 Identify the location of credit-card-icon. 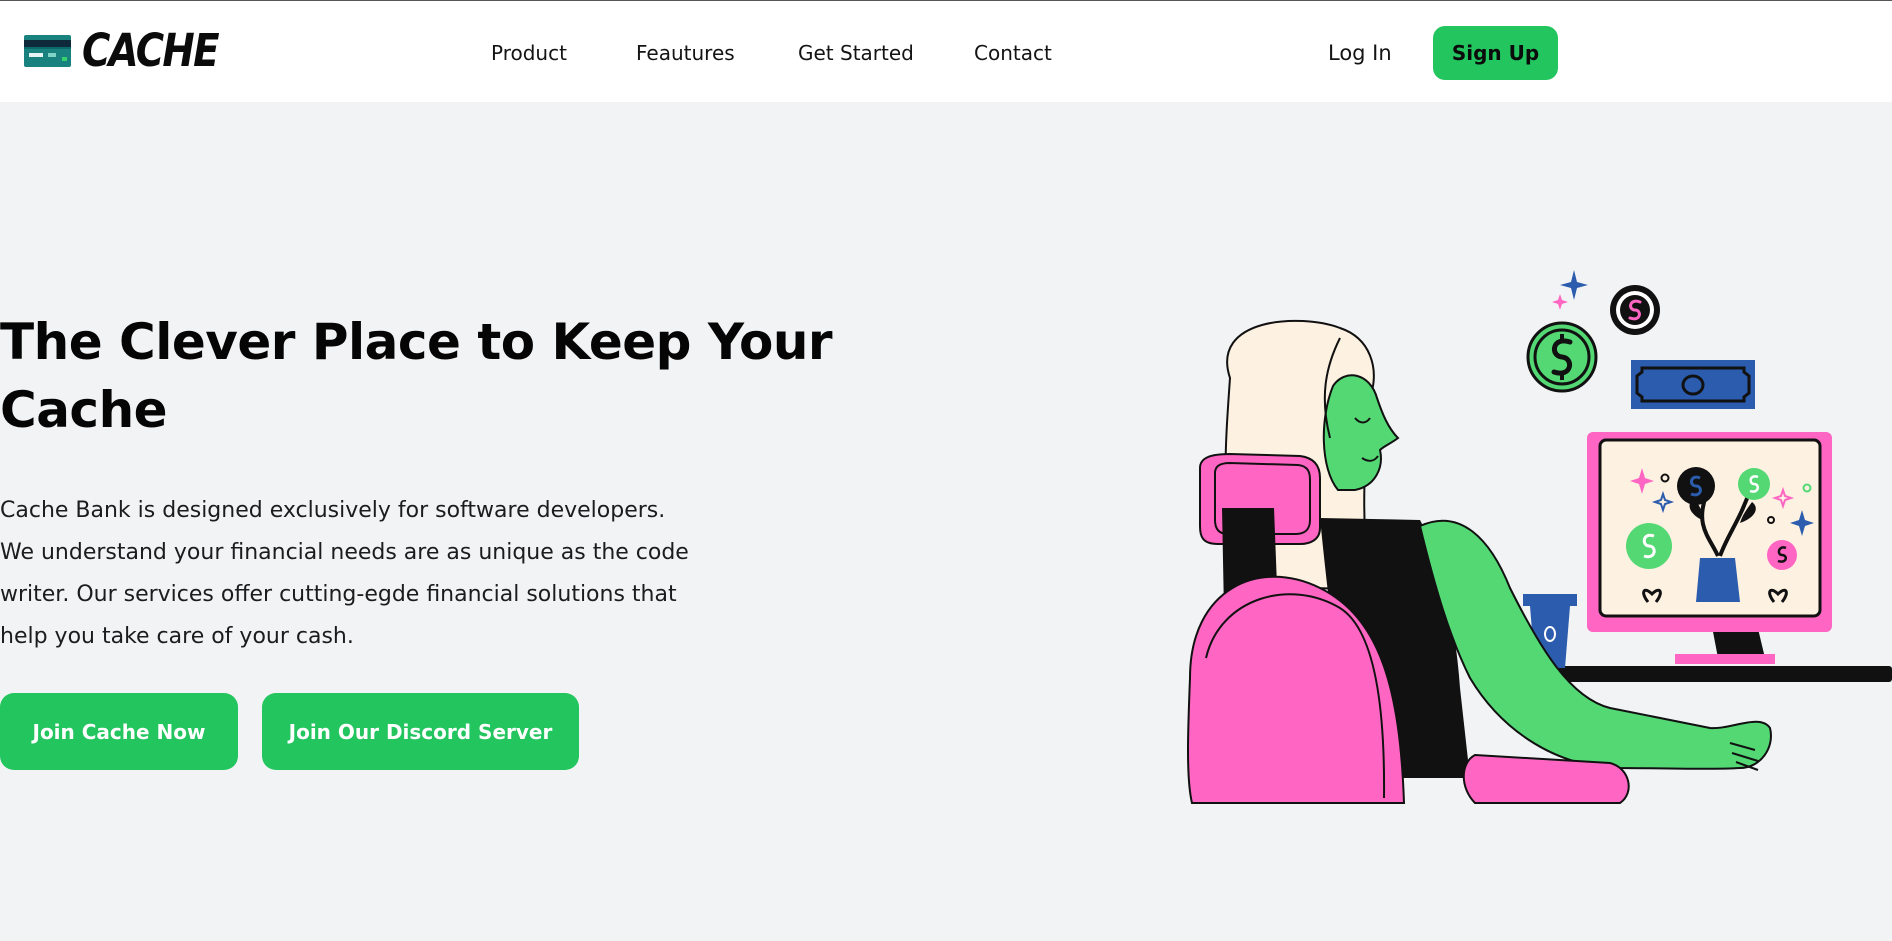
(47, 50).